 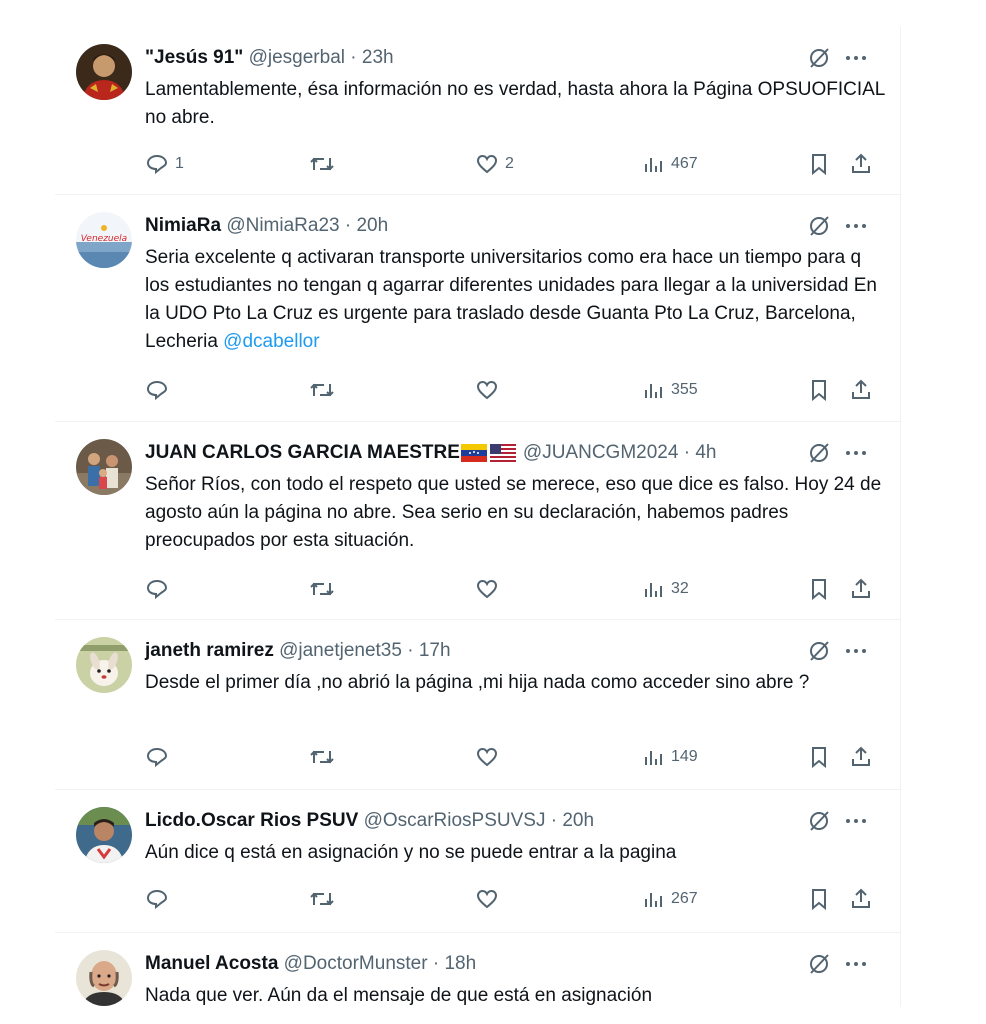 What do you see at coordinates (211, 963) in the screenshot?
I see `author-name: Manuel Acosta` at bounding box center [211, 963].